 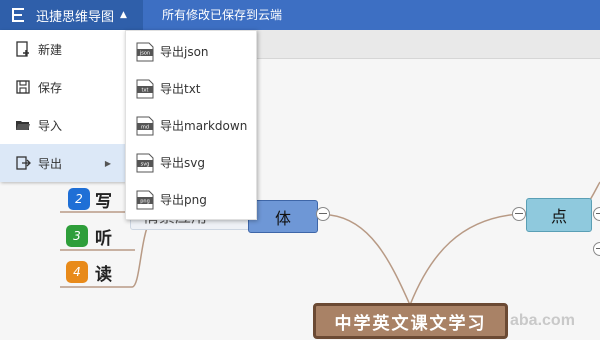 What do you see at coordinates (23, 163) in the screenshot?
I see `export-icon` at bounding box center [23, 163].